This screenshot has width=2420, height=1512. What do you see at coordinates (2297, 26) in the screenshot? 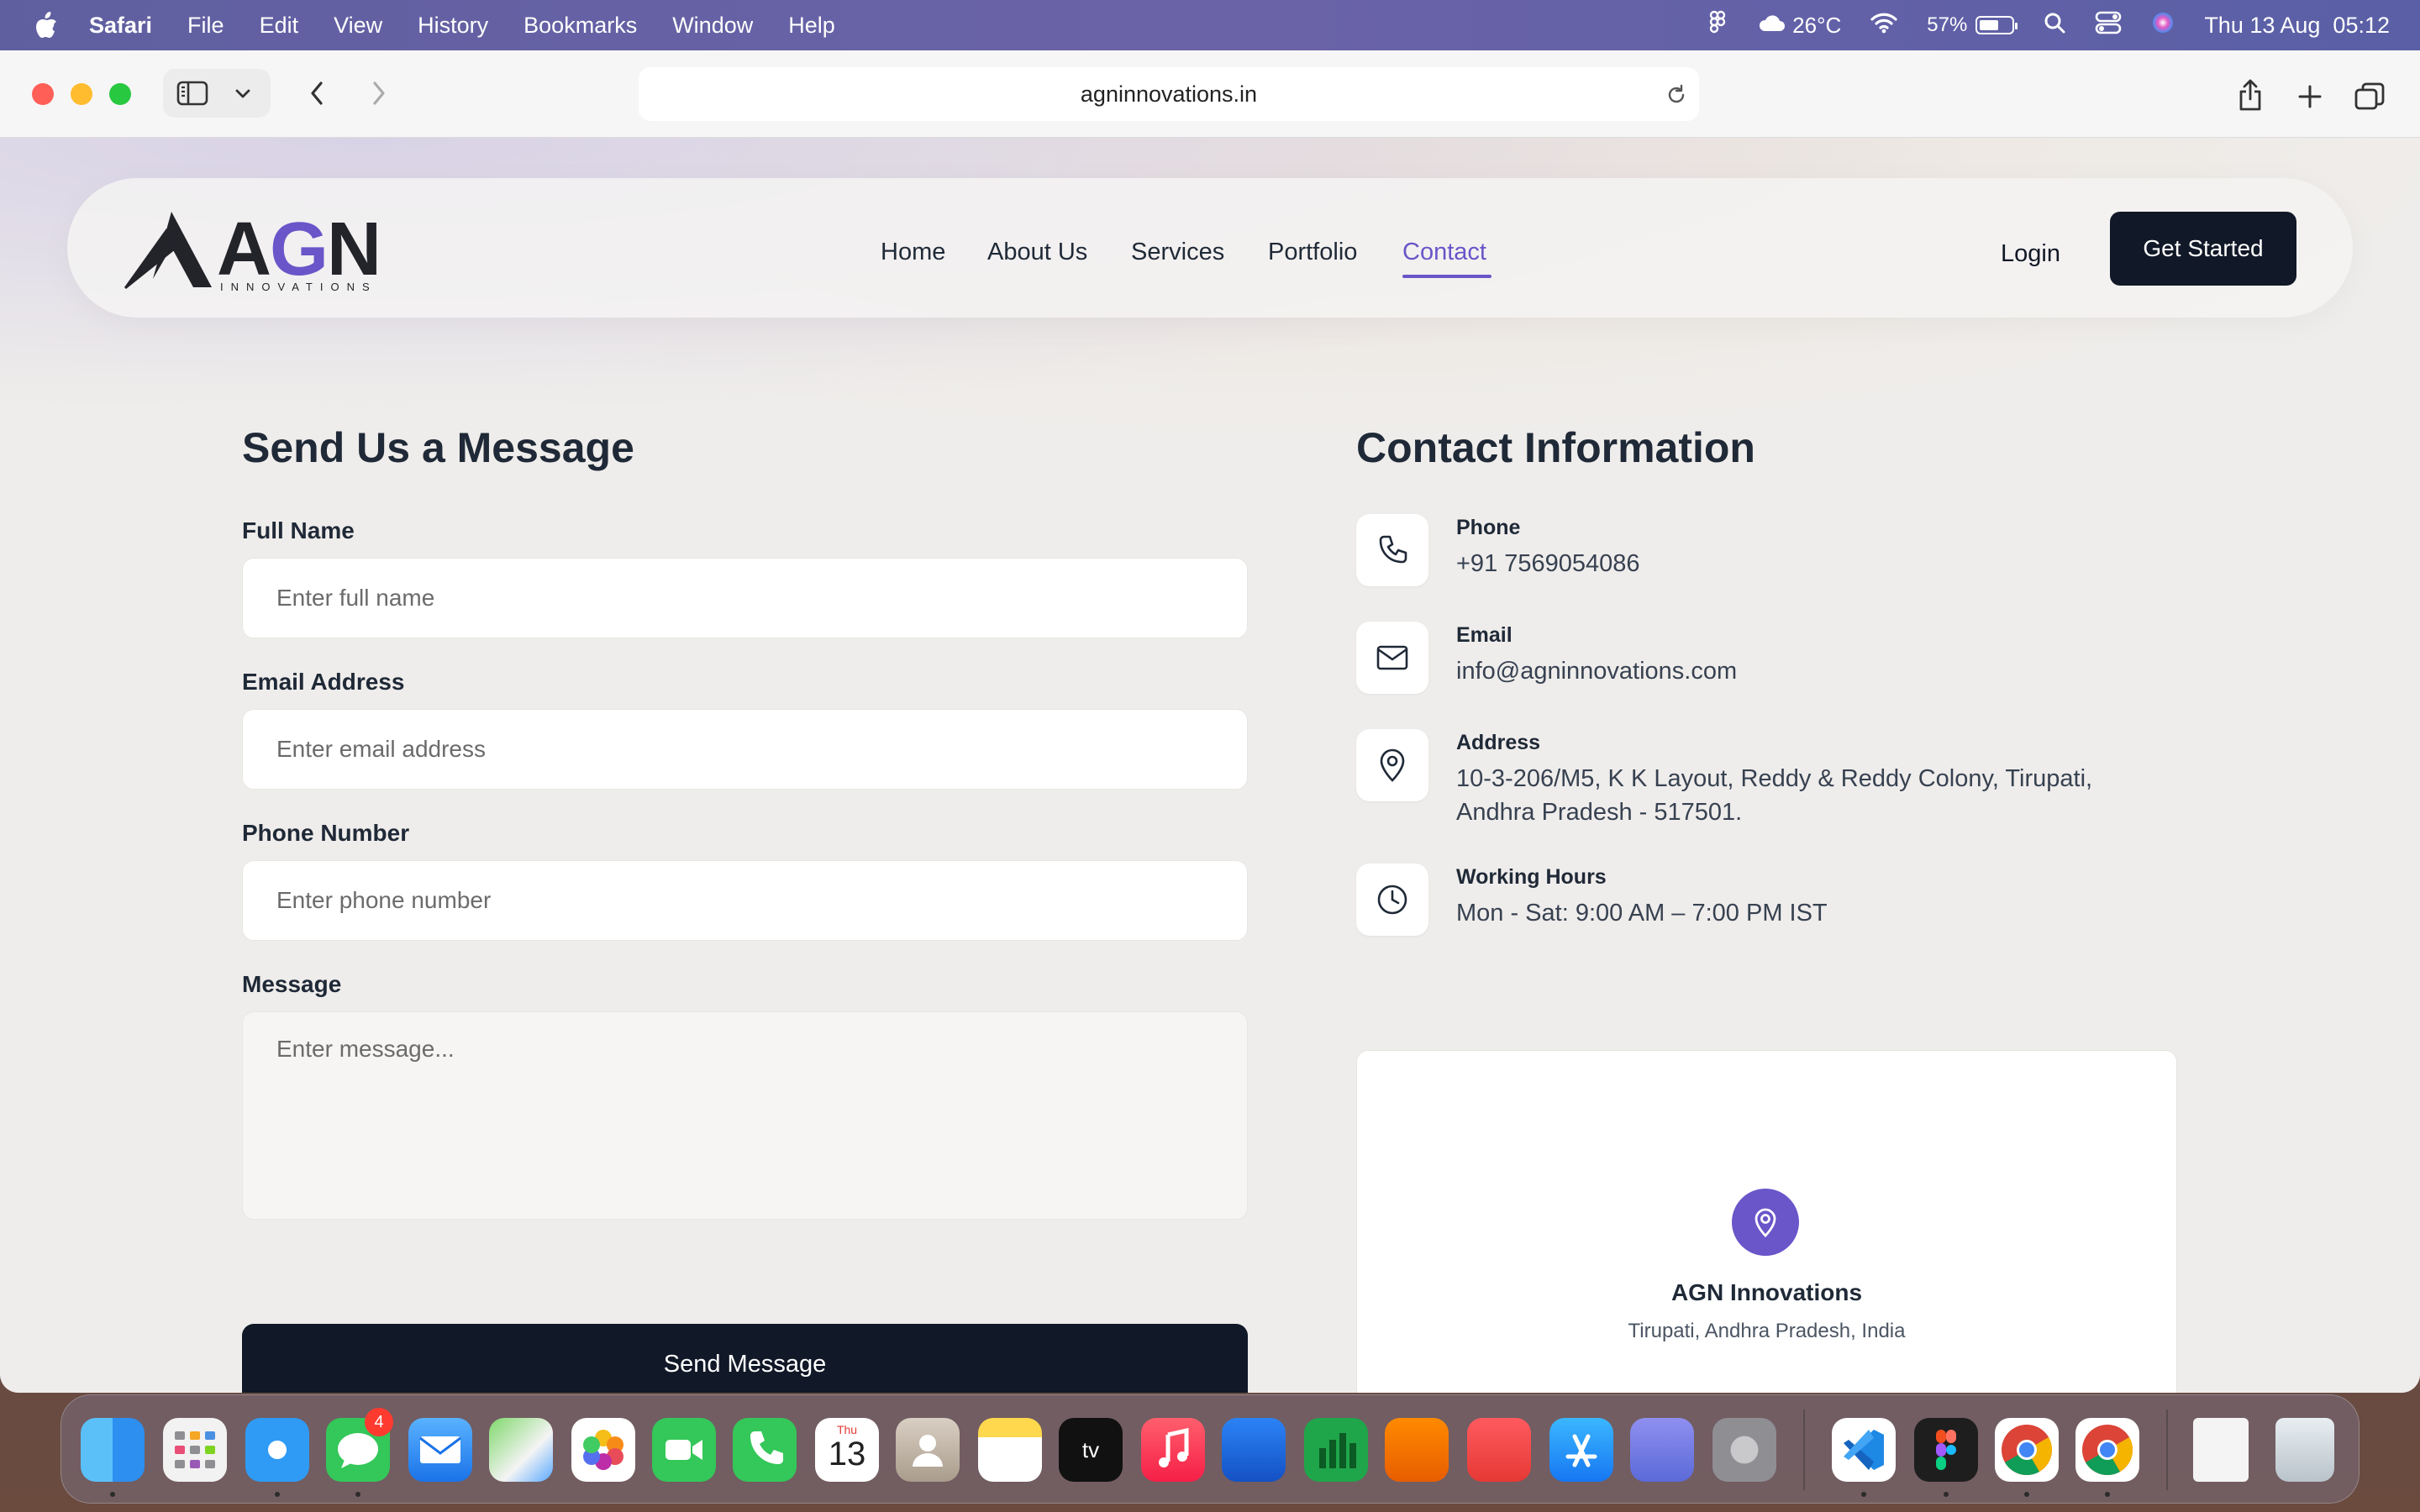
I see `menu-clock: Thu 13 Aug 05:12` at bounding box center [2297, 26].